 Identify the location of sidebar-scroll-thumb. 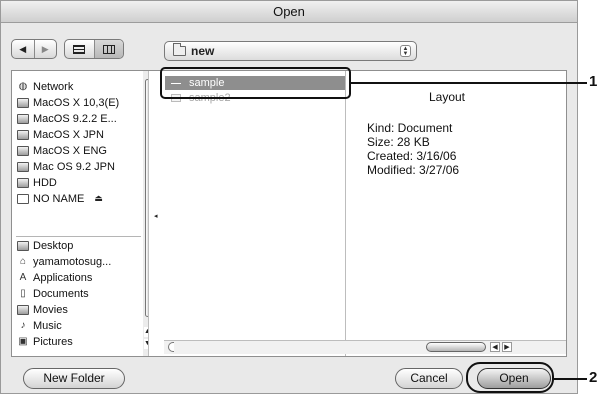
(146, 198).